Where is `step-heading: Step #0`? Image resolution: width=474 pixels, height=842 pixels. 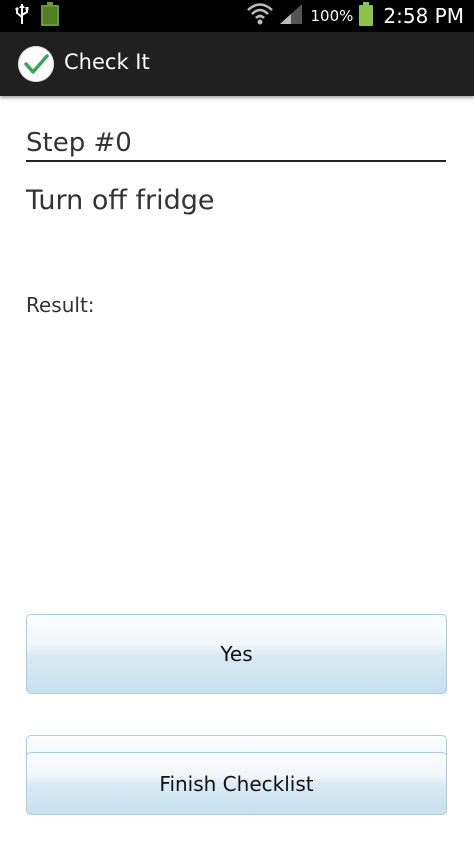
step-heading: Step #0 is located at coordinates (236, 145).